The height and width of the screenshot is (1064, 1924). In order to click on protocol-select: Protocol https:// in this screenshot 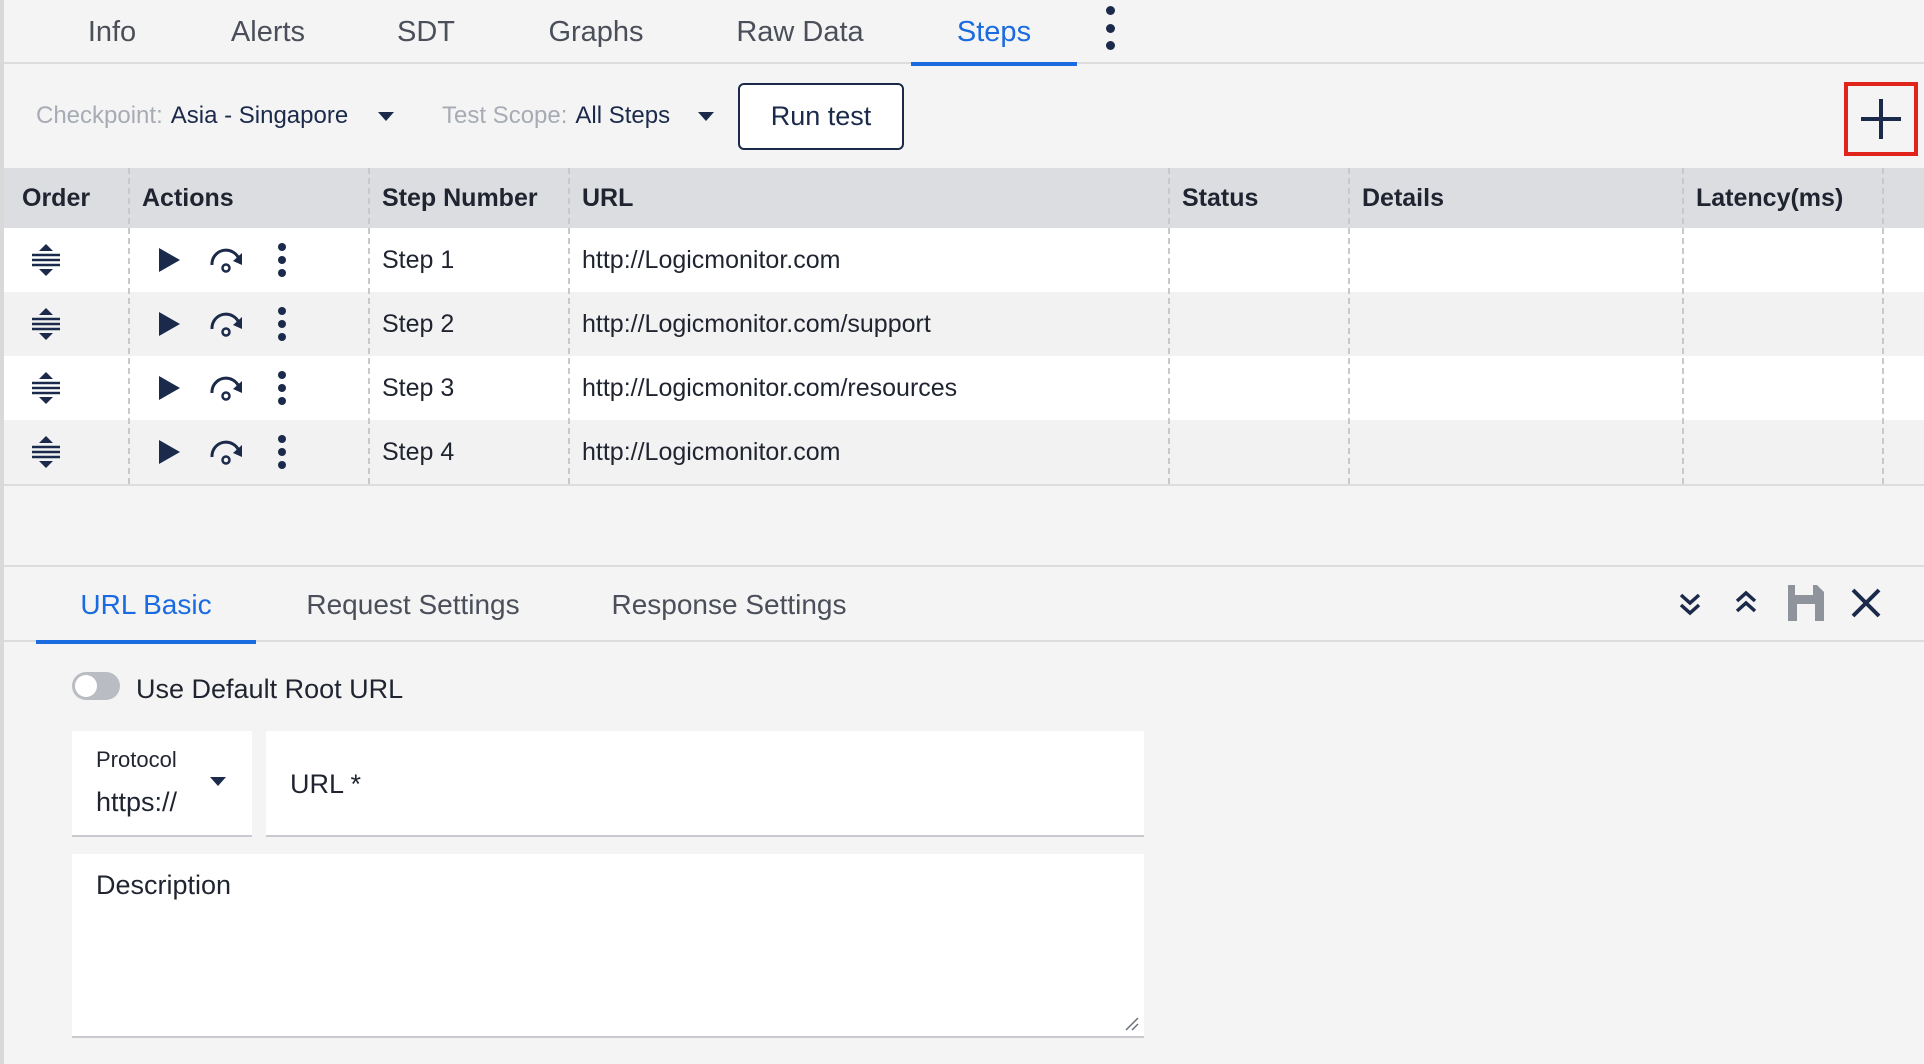, I will do `click(162, 784)`.